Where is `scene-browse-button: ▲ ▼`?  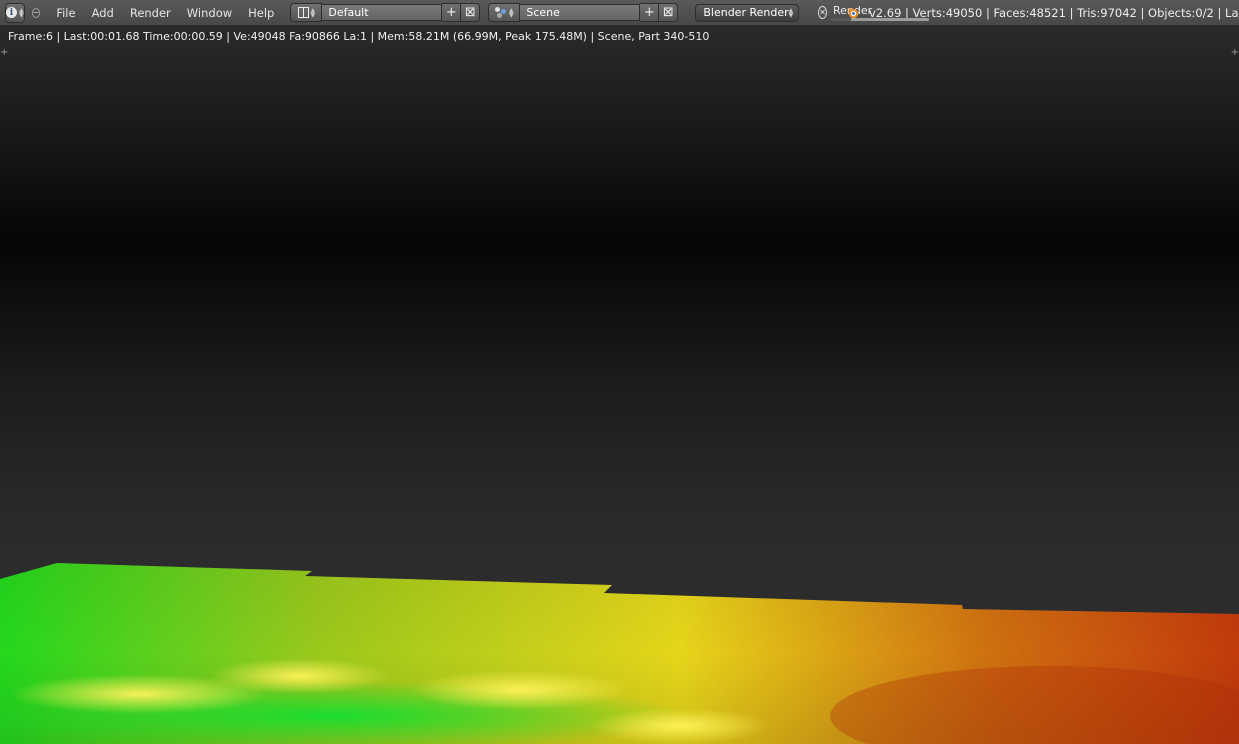 scene-browse-button: ▲ ▼ is located at coordinates (504, 12).